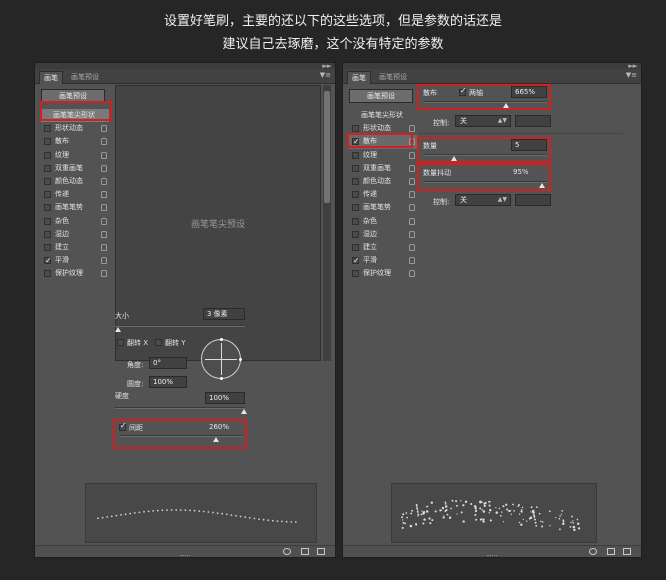 This screenshot has width=666, height=580. What do you see at coordinates (244, 411) in the screenshot?
I see `hardness-slider-knob` at bounding box center [244, 411].